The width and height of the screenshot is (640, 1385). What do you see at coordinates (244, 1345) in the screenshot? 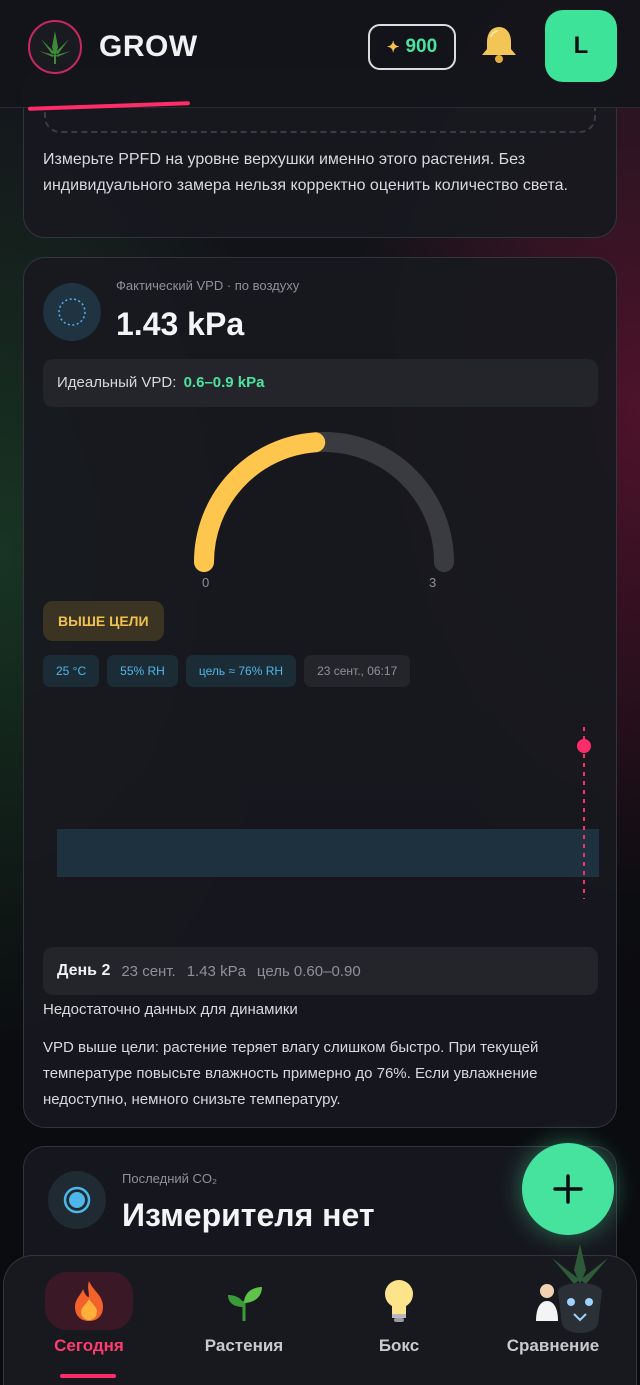
I see `nav-label-plants: Растения` at bounding box center [244, 1345].